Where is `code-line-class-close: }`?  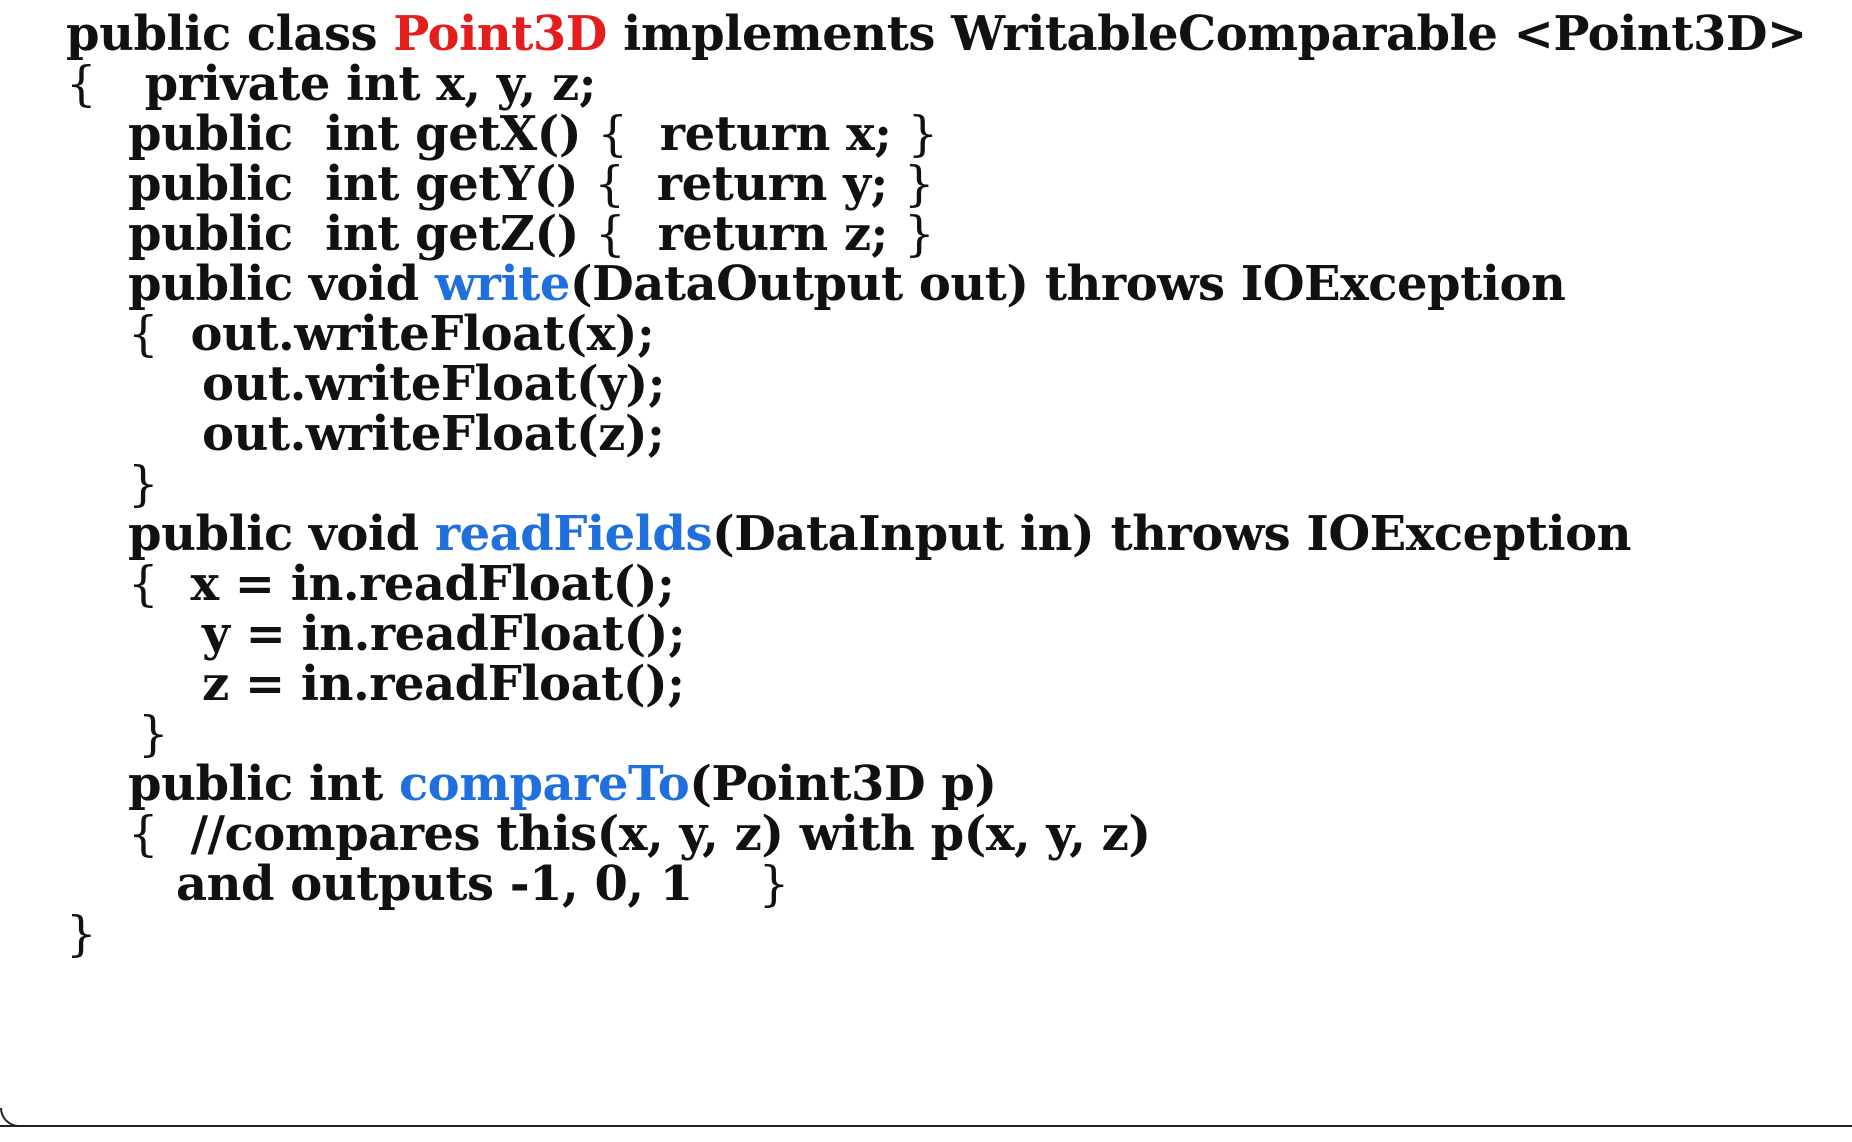
code-line-class-close: } is located at coordinates (81, 934).